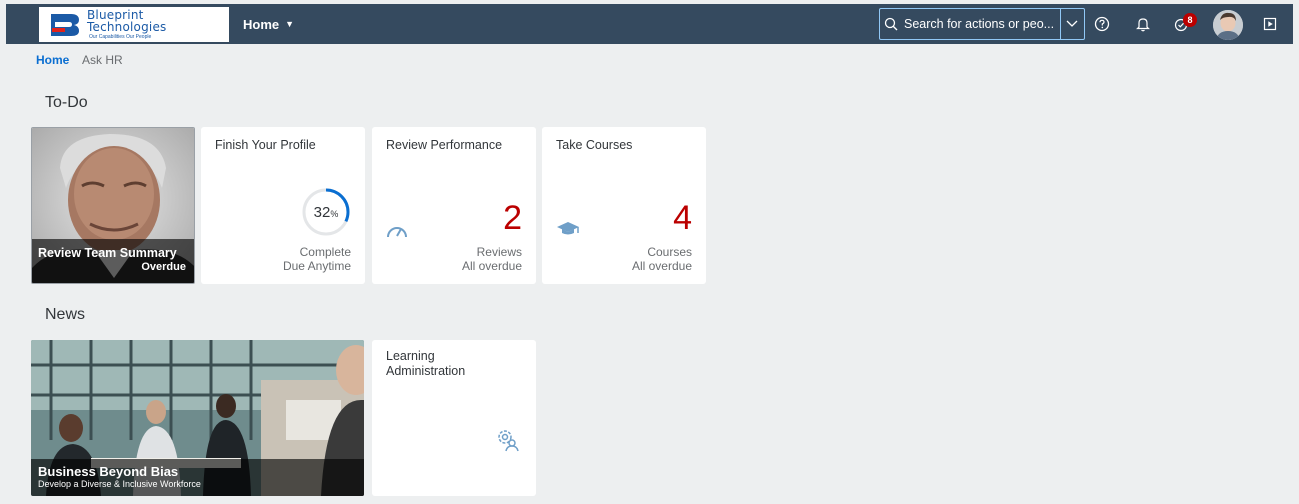  What do you see at coordinates (410, 356) in the screenshot?
I see `tile-title-line-1: Learning` at bounding box center [410, 356].